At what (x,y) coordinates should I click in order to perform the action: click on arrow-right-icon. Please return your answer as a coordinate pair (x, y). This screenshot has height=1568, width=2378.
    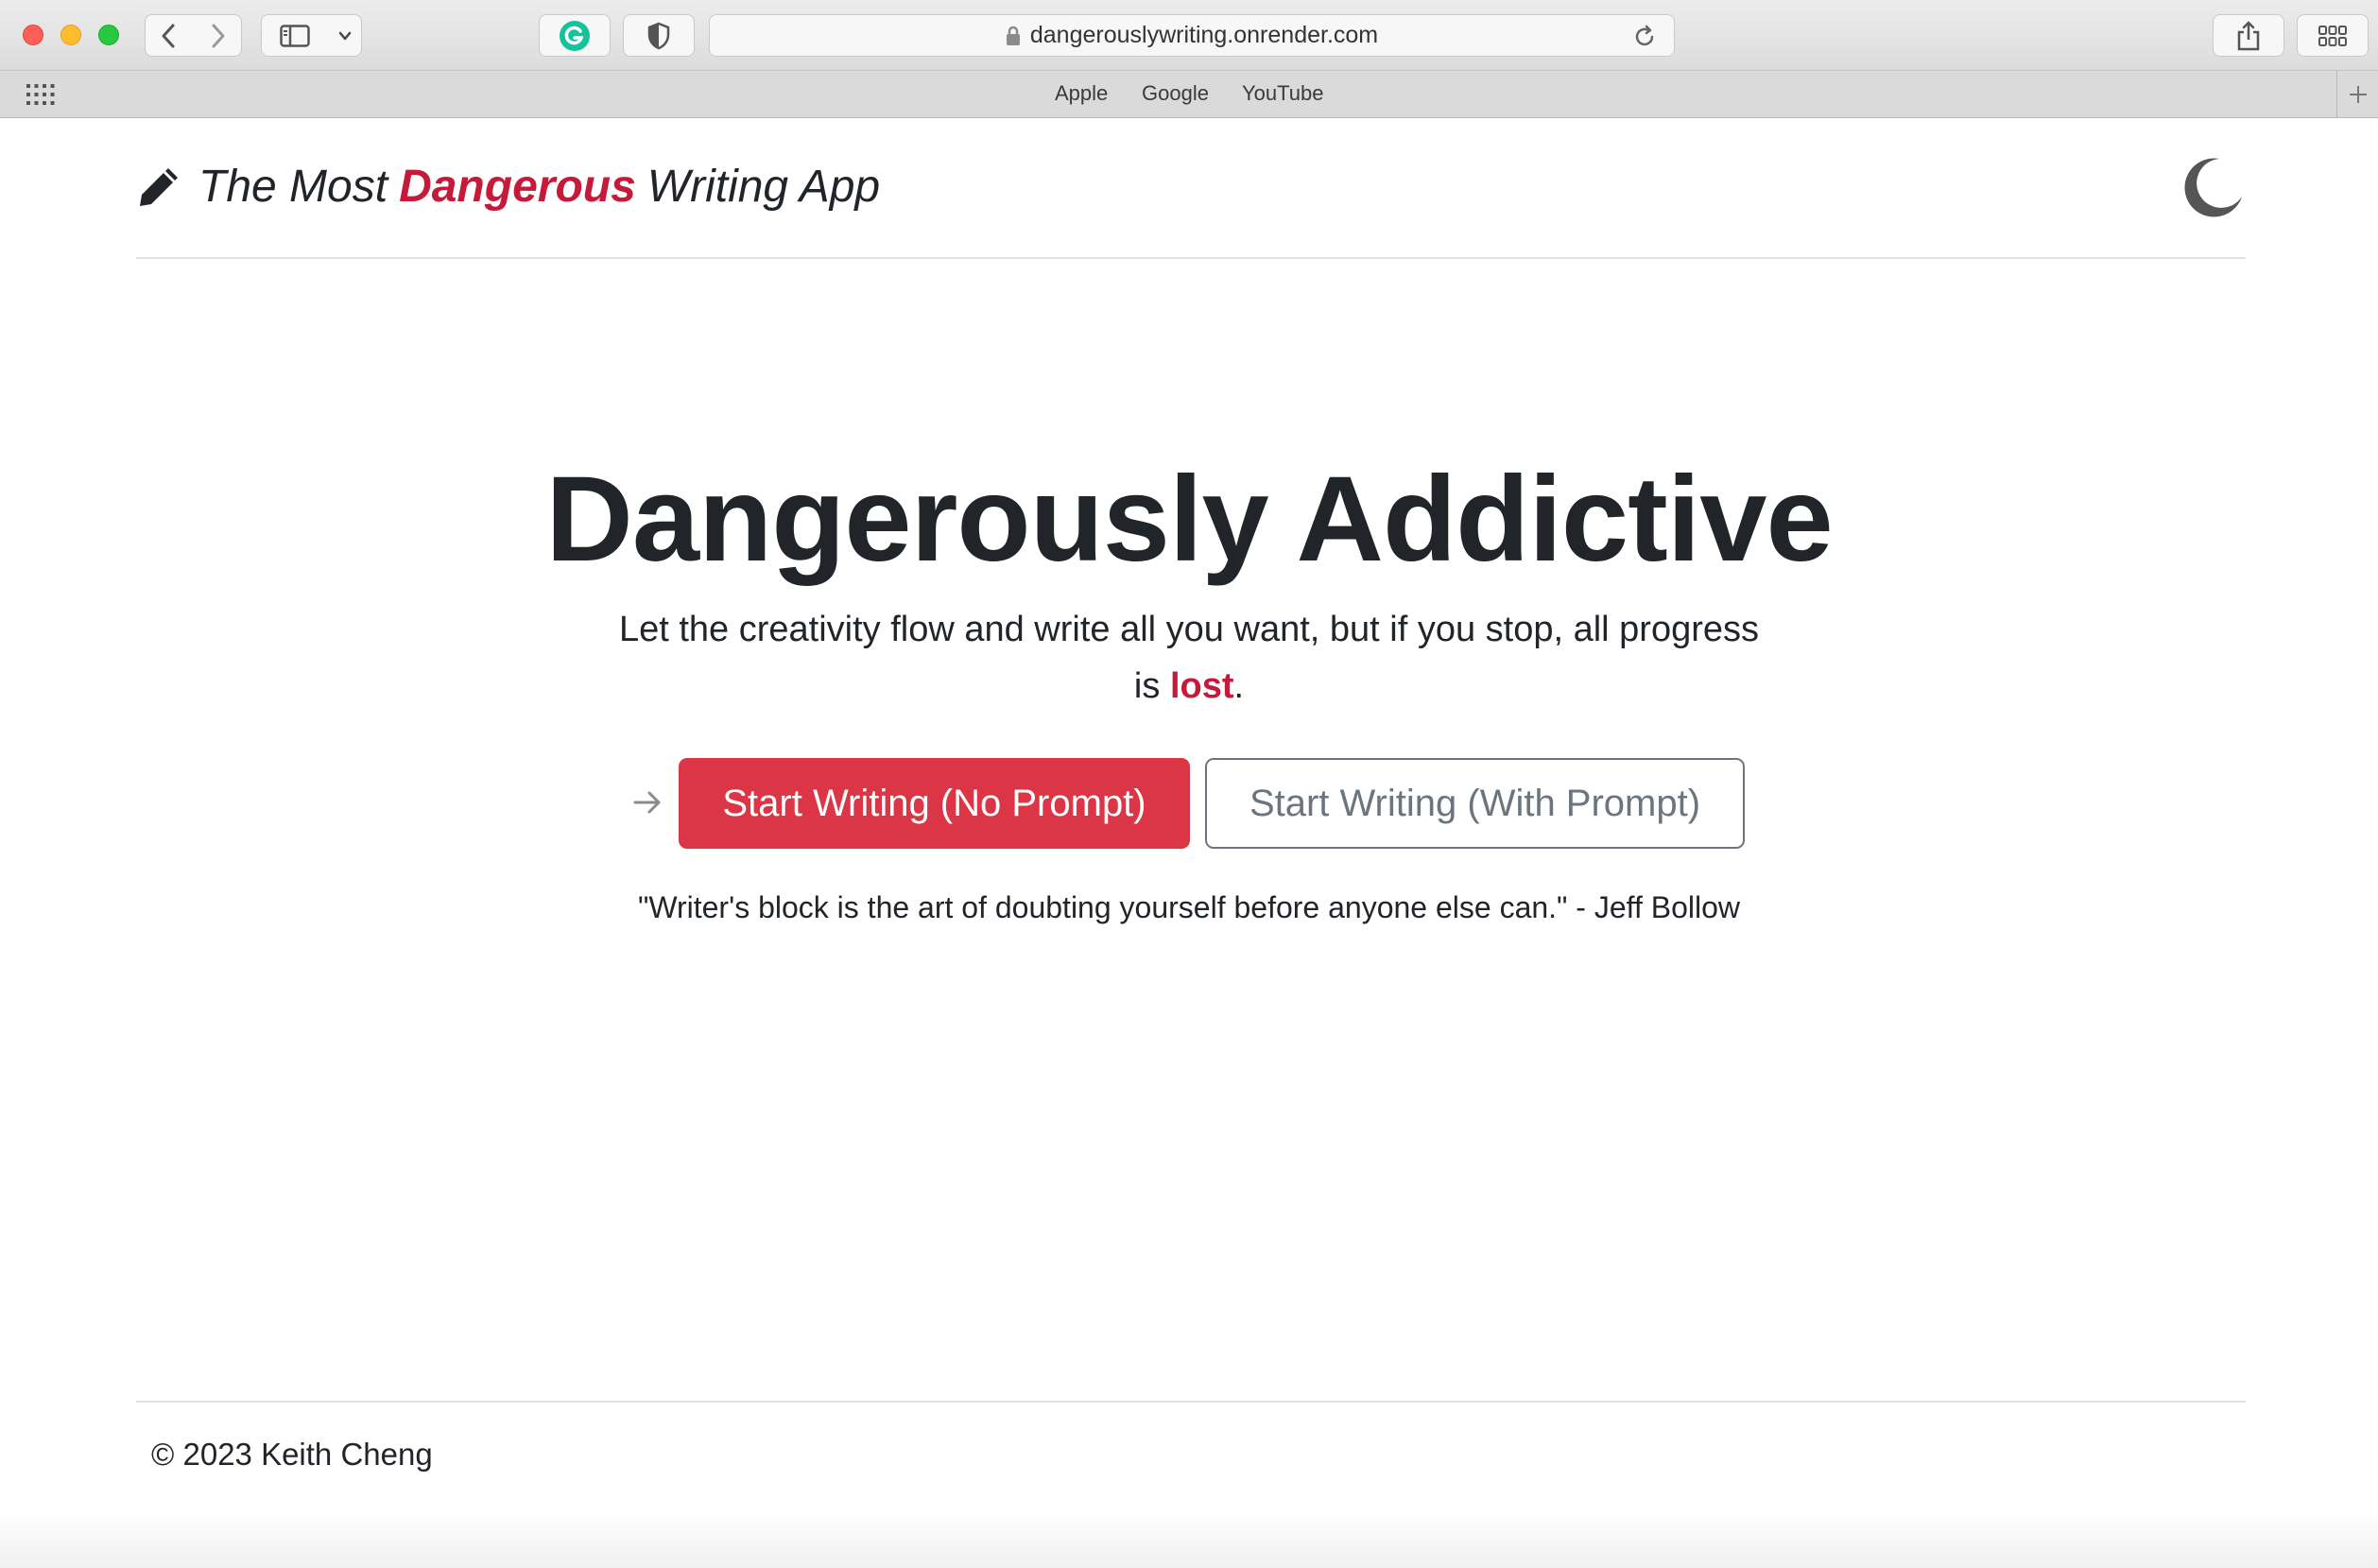
    Looking at the image, I should click on (647, 804).